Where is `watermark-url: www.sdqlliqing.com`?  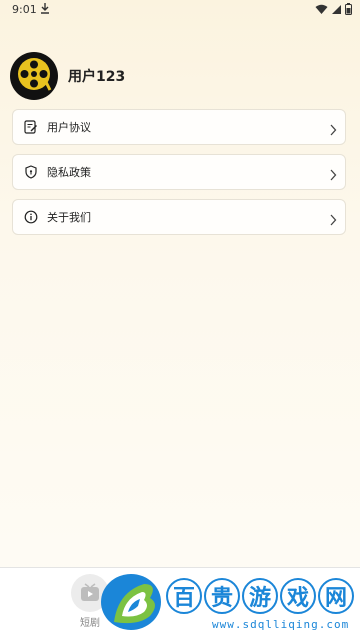 watermark-url: www.sdqlliqing.com is located at coordinates (281, 624).